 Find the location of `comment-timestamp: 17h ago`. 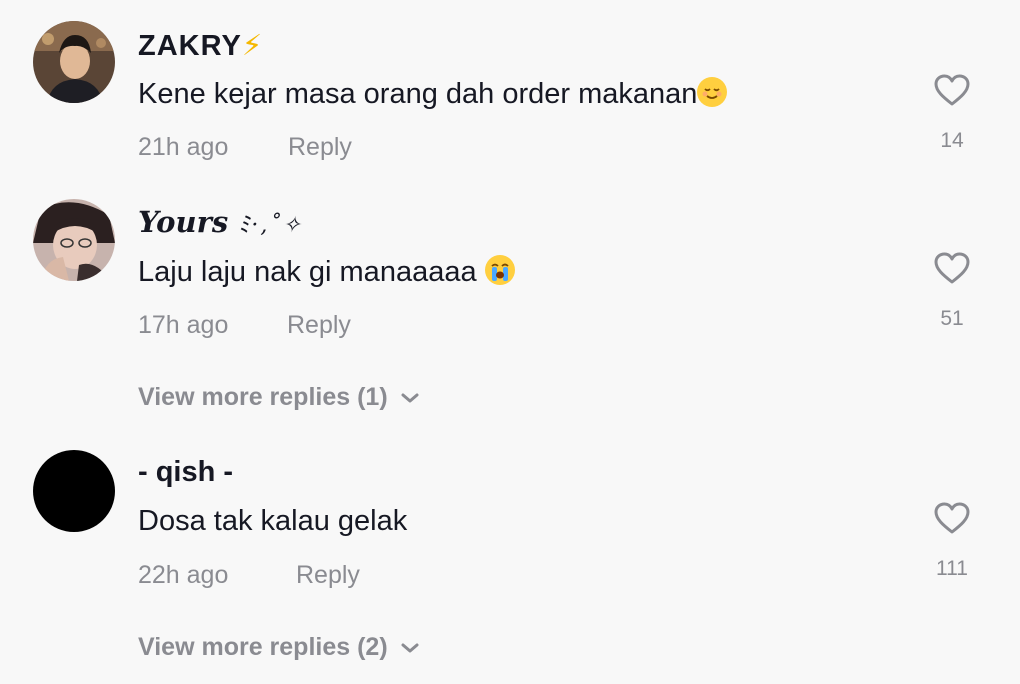

comment-timestamp: 17h ago is located at coordinates (183, 325).